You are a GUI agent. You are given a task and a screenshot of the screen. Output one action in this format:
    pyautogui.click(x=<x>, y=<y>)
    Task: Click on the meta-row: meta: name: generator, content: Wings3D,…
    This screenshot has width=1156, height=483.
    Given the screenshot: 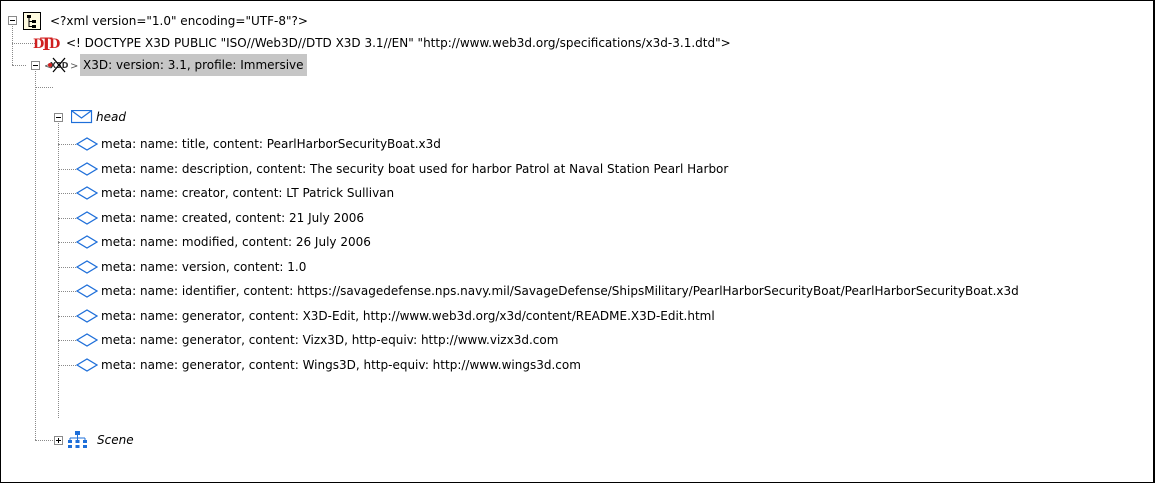 What is the action you would take?
    pyautogui.click(x=576, y=365)
    